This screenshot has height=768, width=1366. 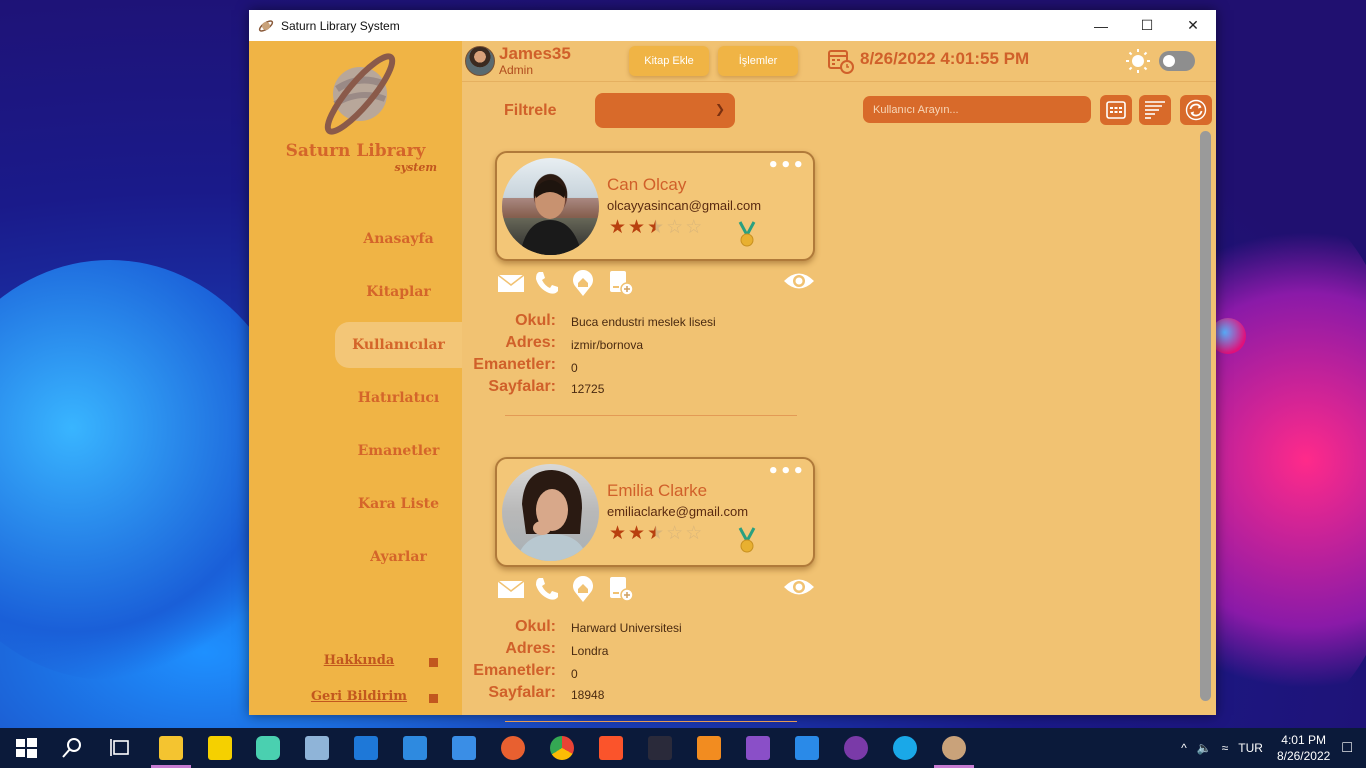 I want to click on about-marker, so click(x=433, y=662).